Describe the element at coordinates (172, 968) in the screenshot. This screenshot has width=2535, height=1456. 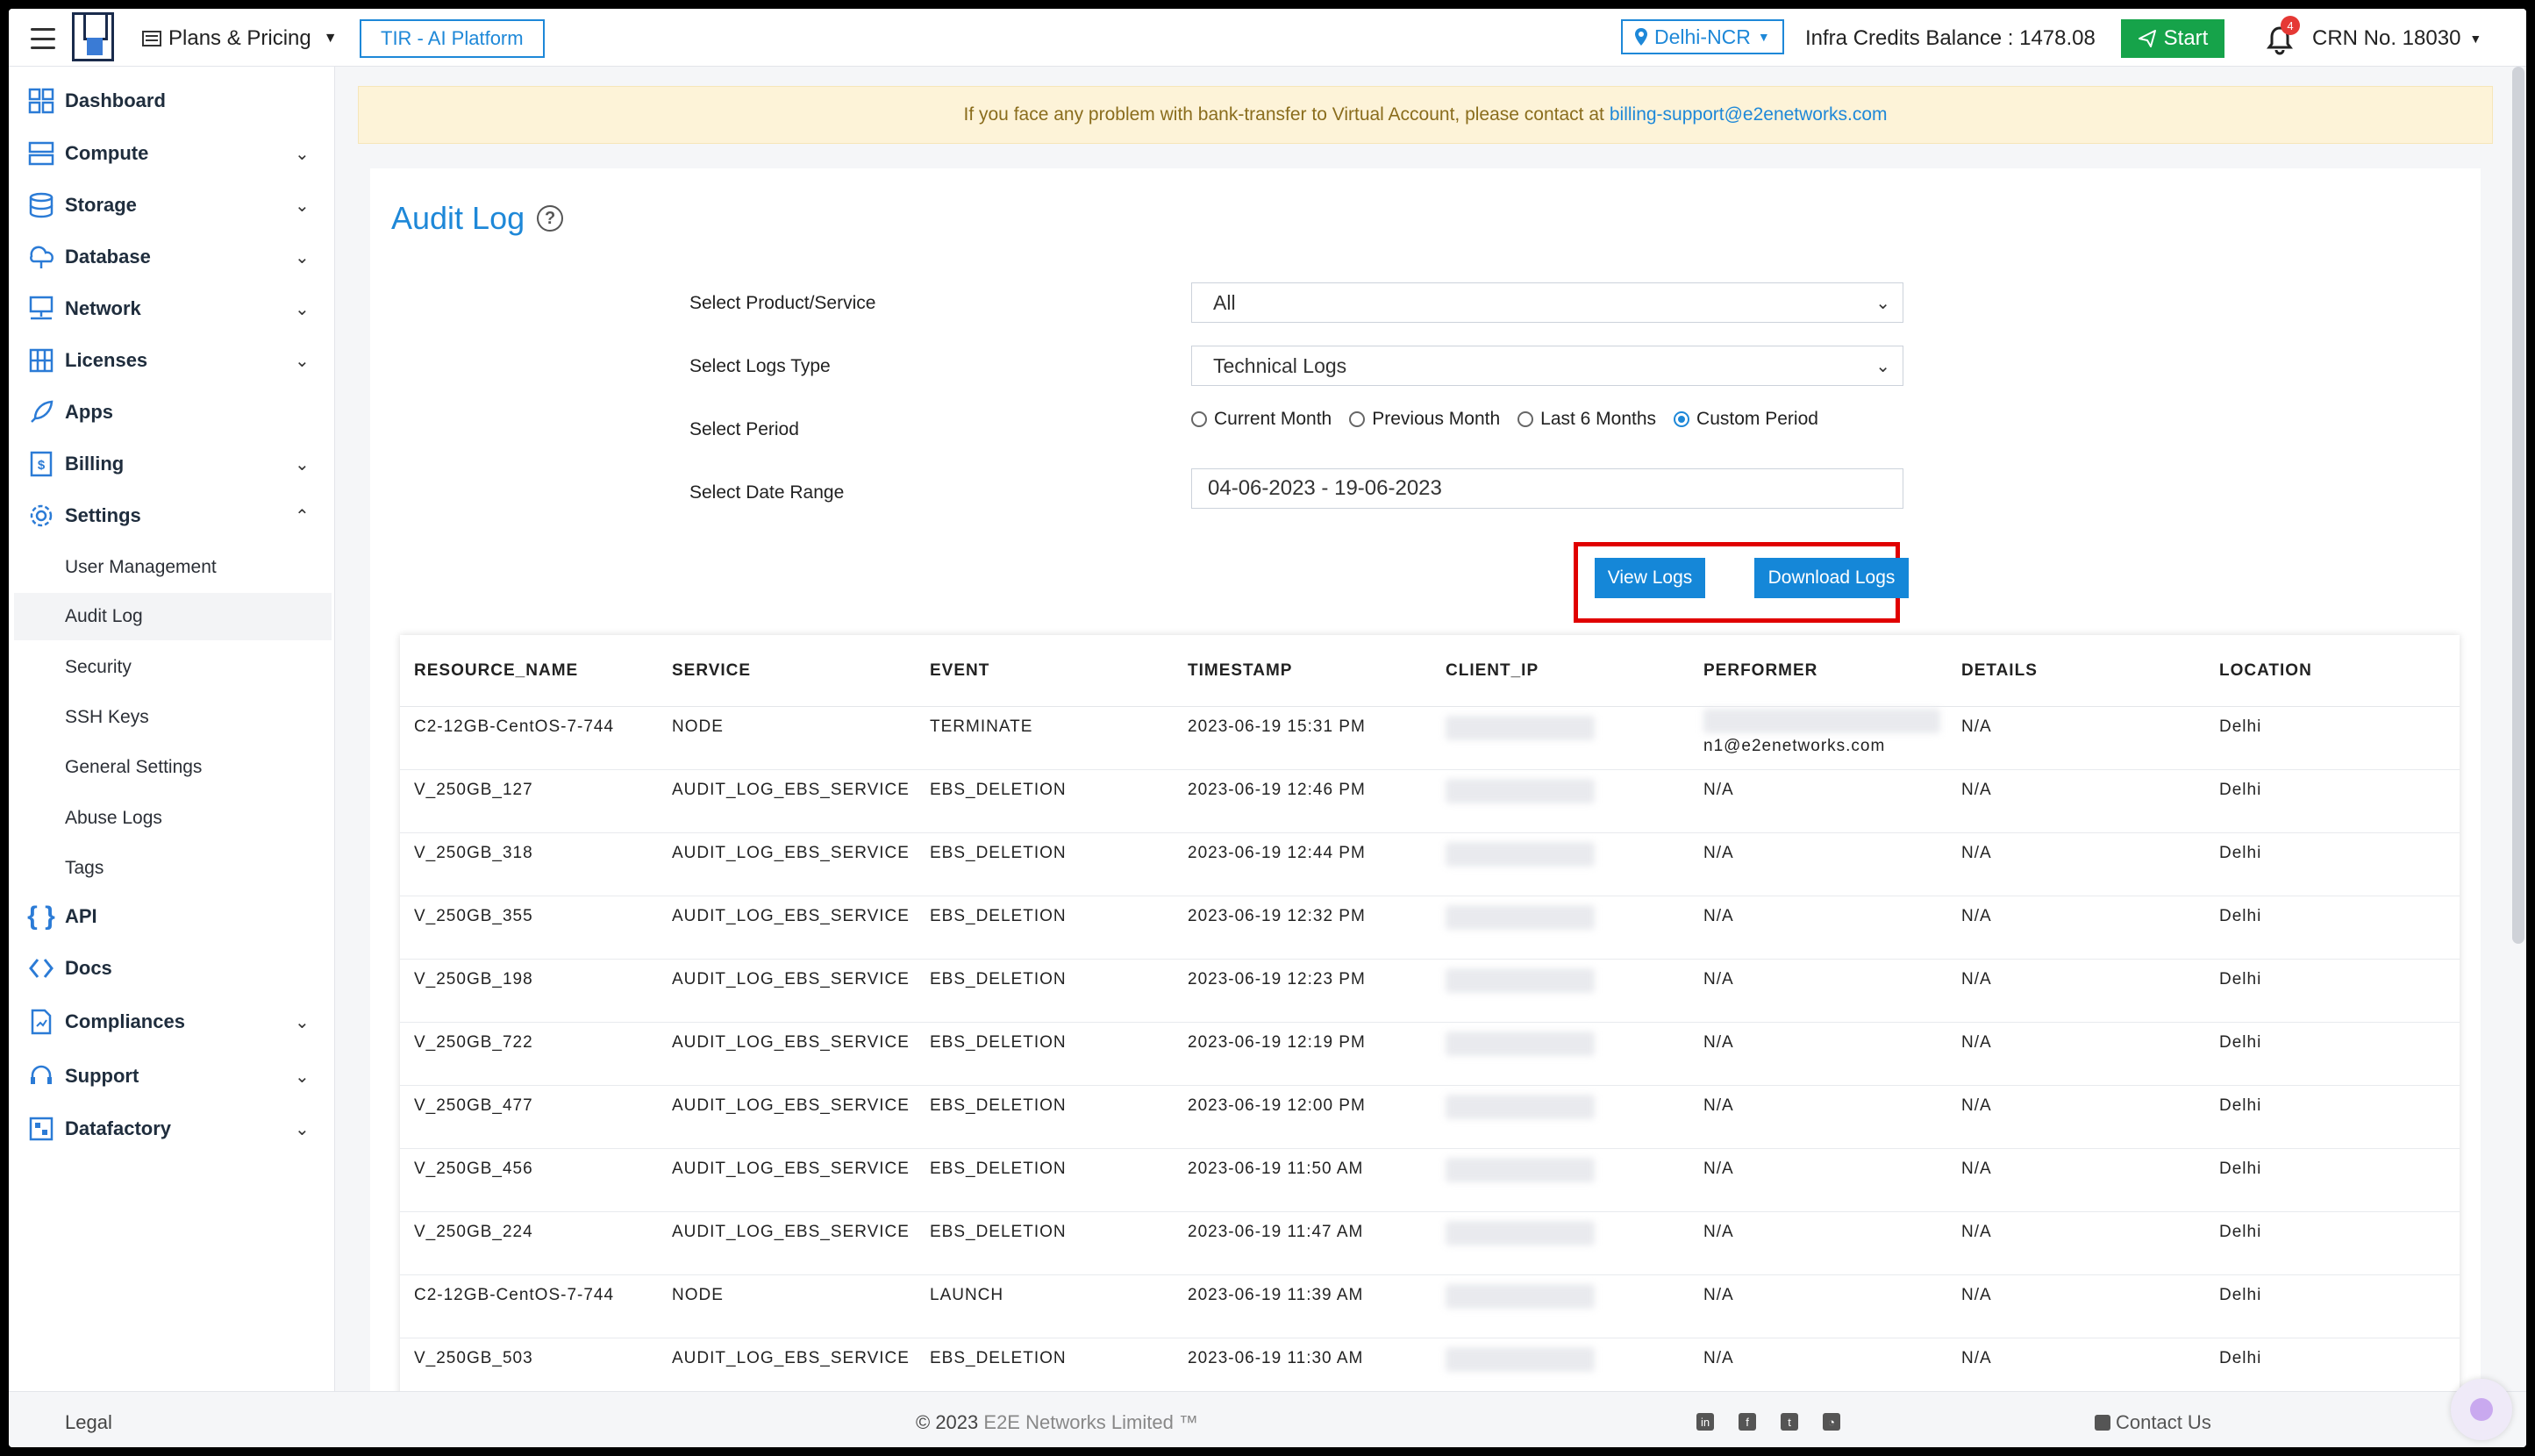
I see `sidebar-item-docs: Docs` at that location.